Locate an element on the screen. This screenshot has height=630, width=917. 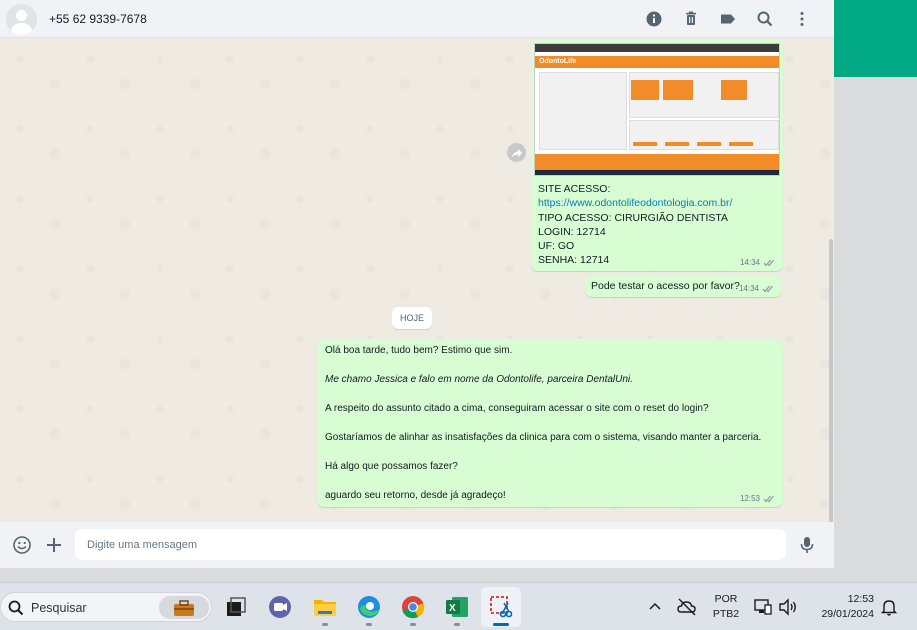
file-explorer-icon is located at coordinates (325, 607).